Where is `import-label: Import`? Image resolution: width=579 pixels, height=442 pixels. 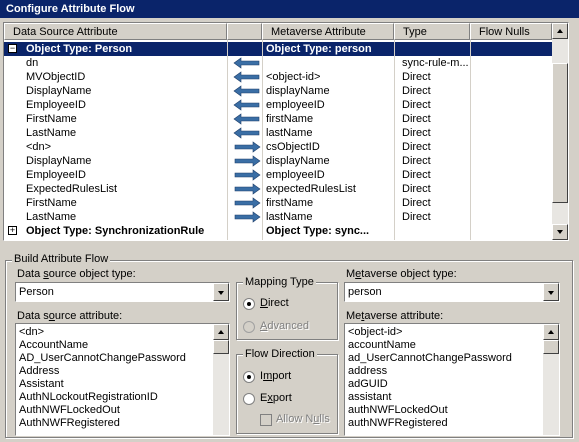
import-label: Import is located at coordinates (276, 376).